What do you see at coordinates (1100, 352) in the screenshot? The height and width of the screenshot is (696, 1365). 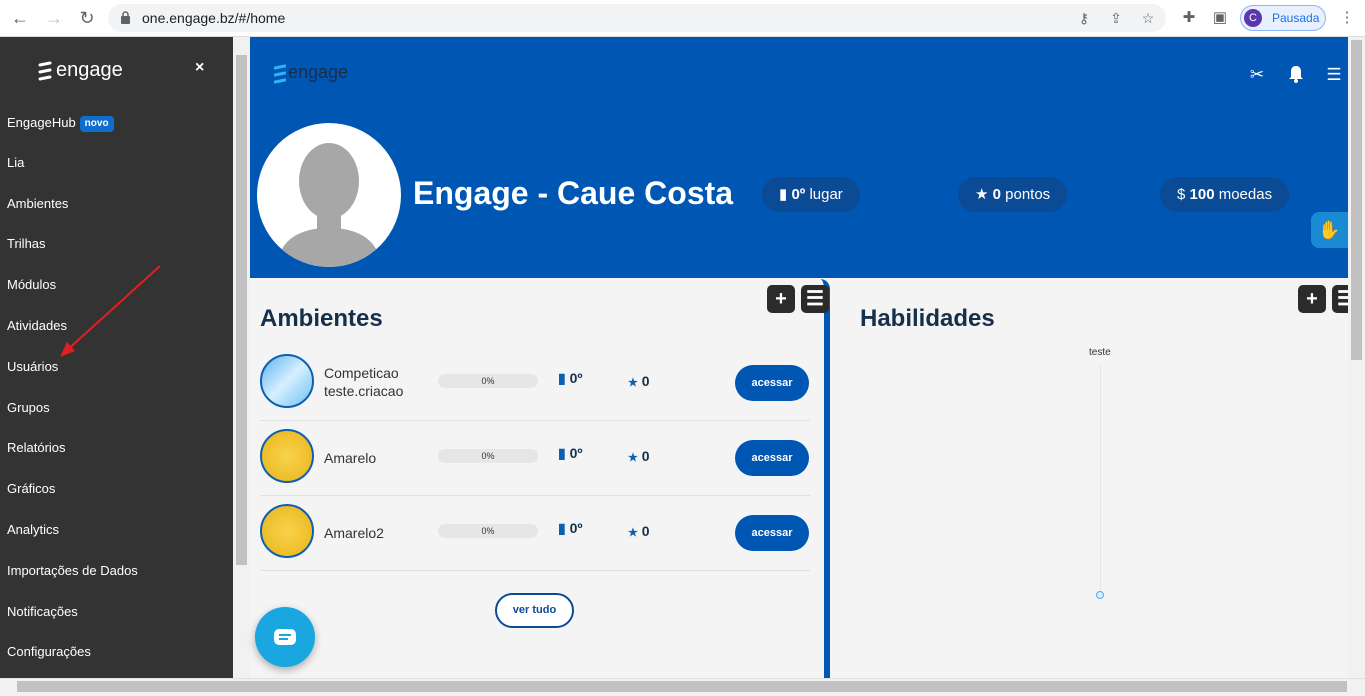 I see `skill-label: teste` at bounding box center [1100, 352].